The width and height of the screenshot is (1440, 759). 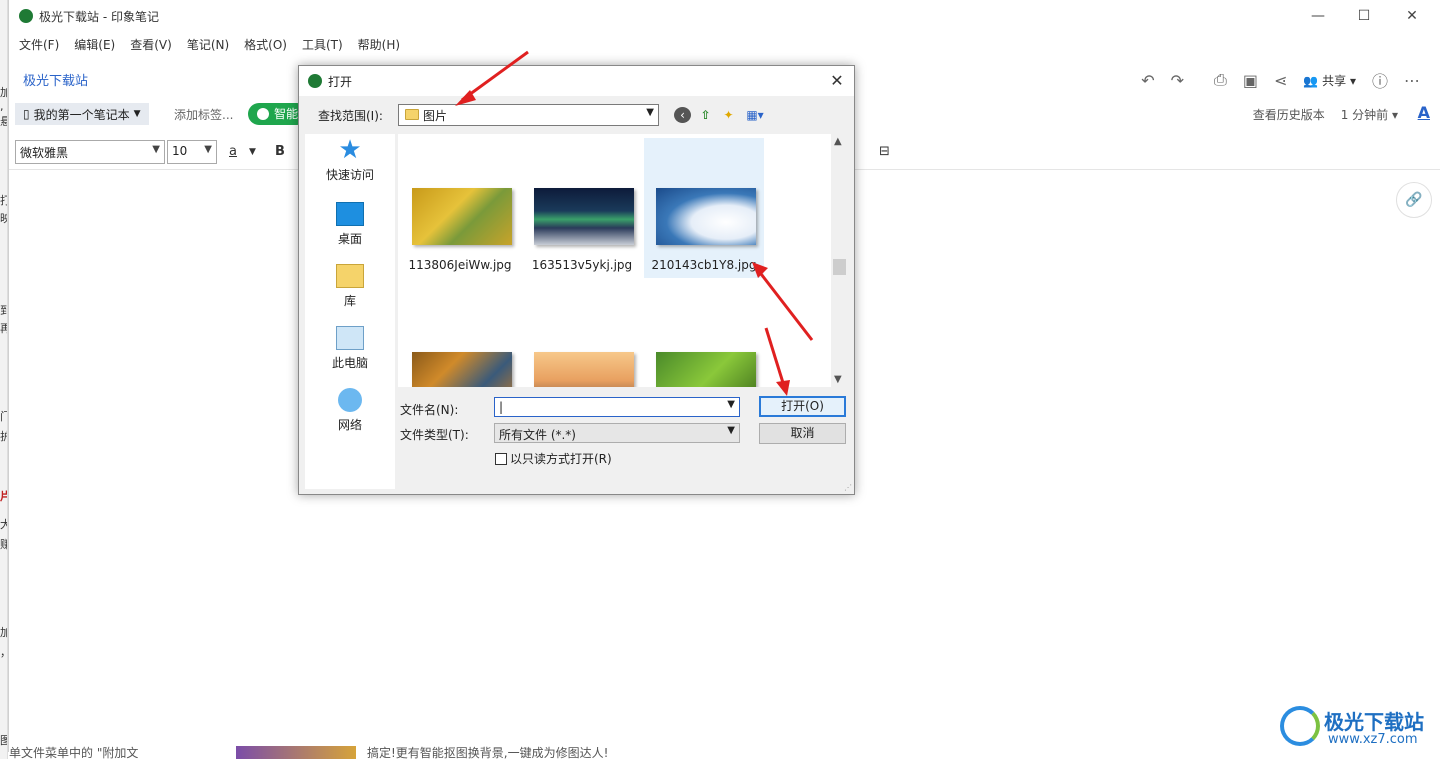 I want to click on lookin-select: 图片 ▼, so click(x=528, y=115).